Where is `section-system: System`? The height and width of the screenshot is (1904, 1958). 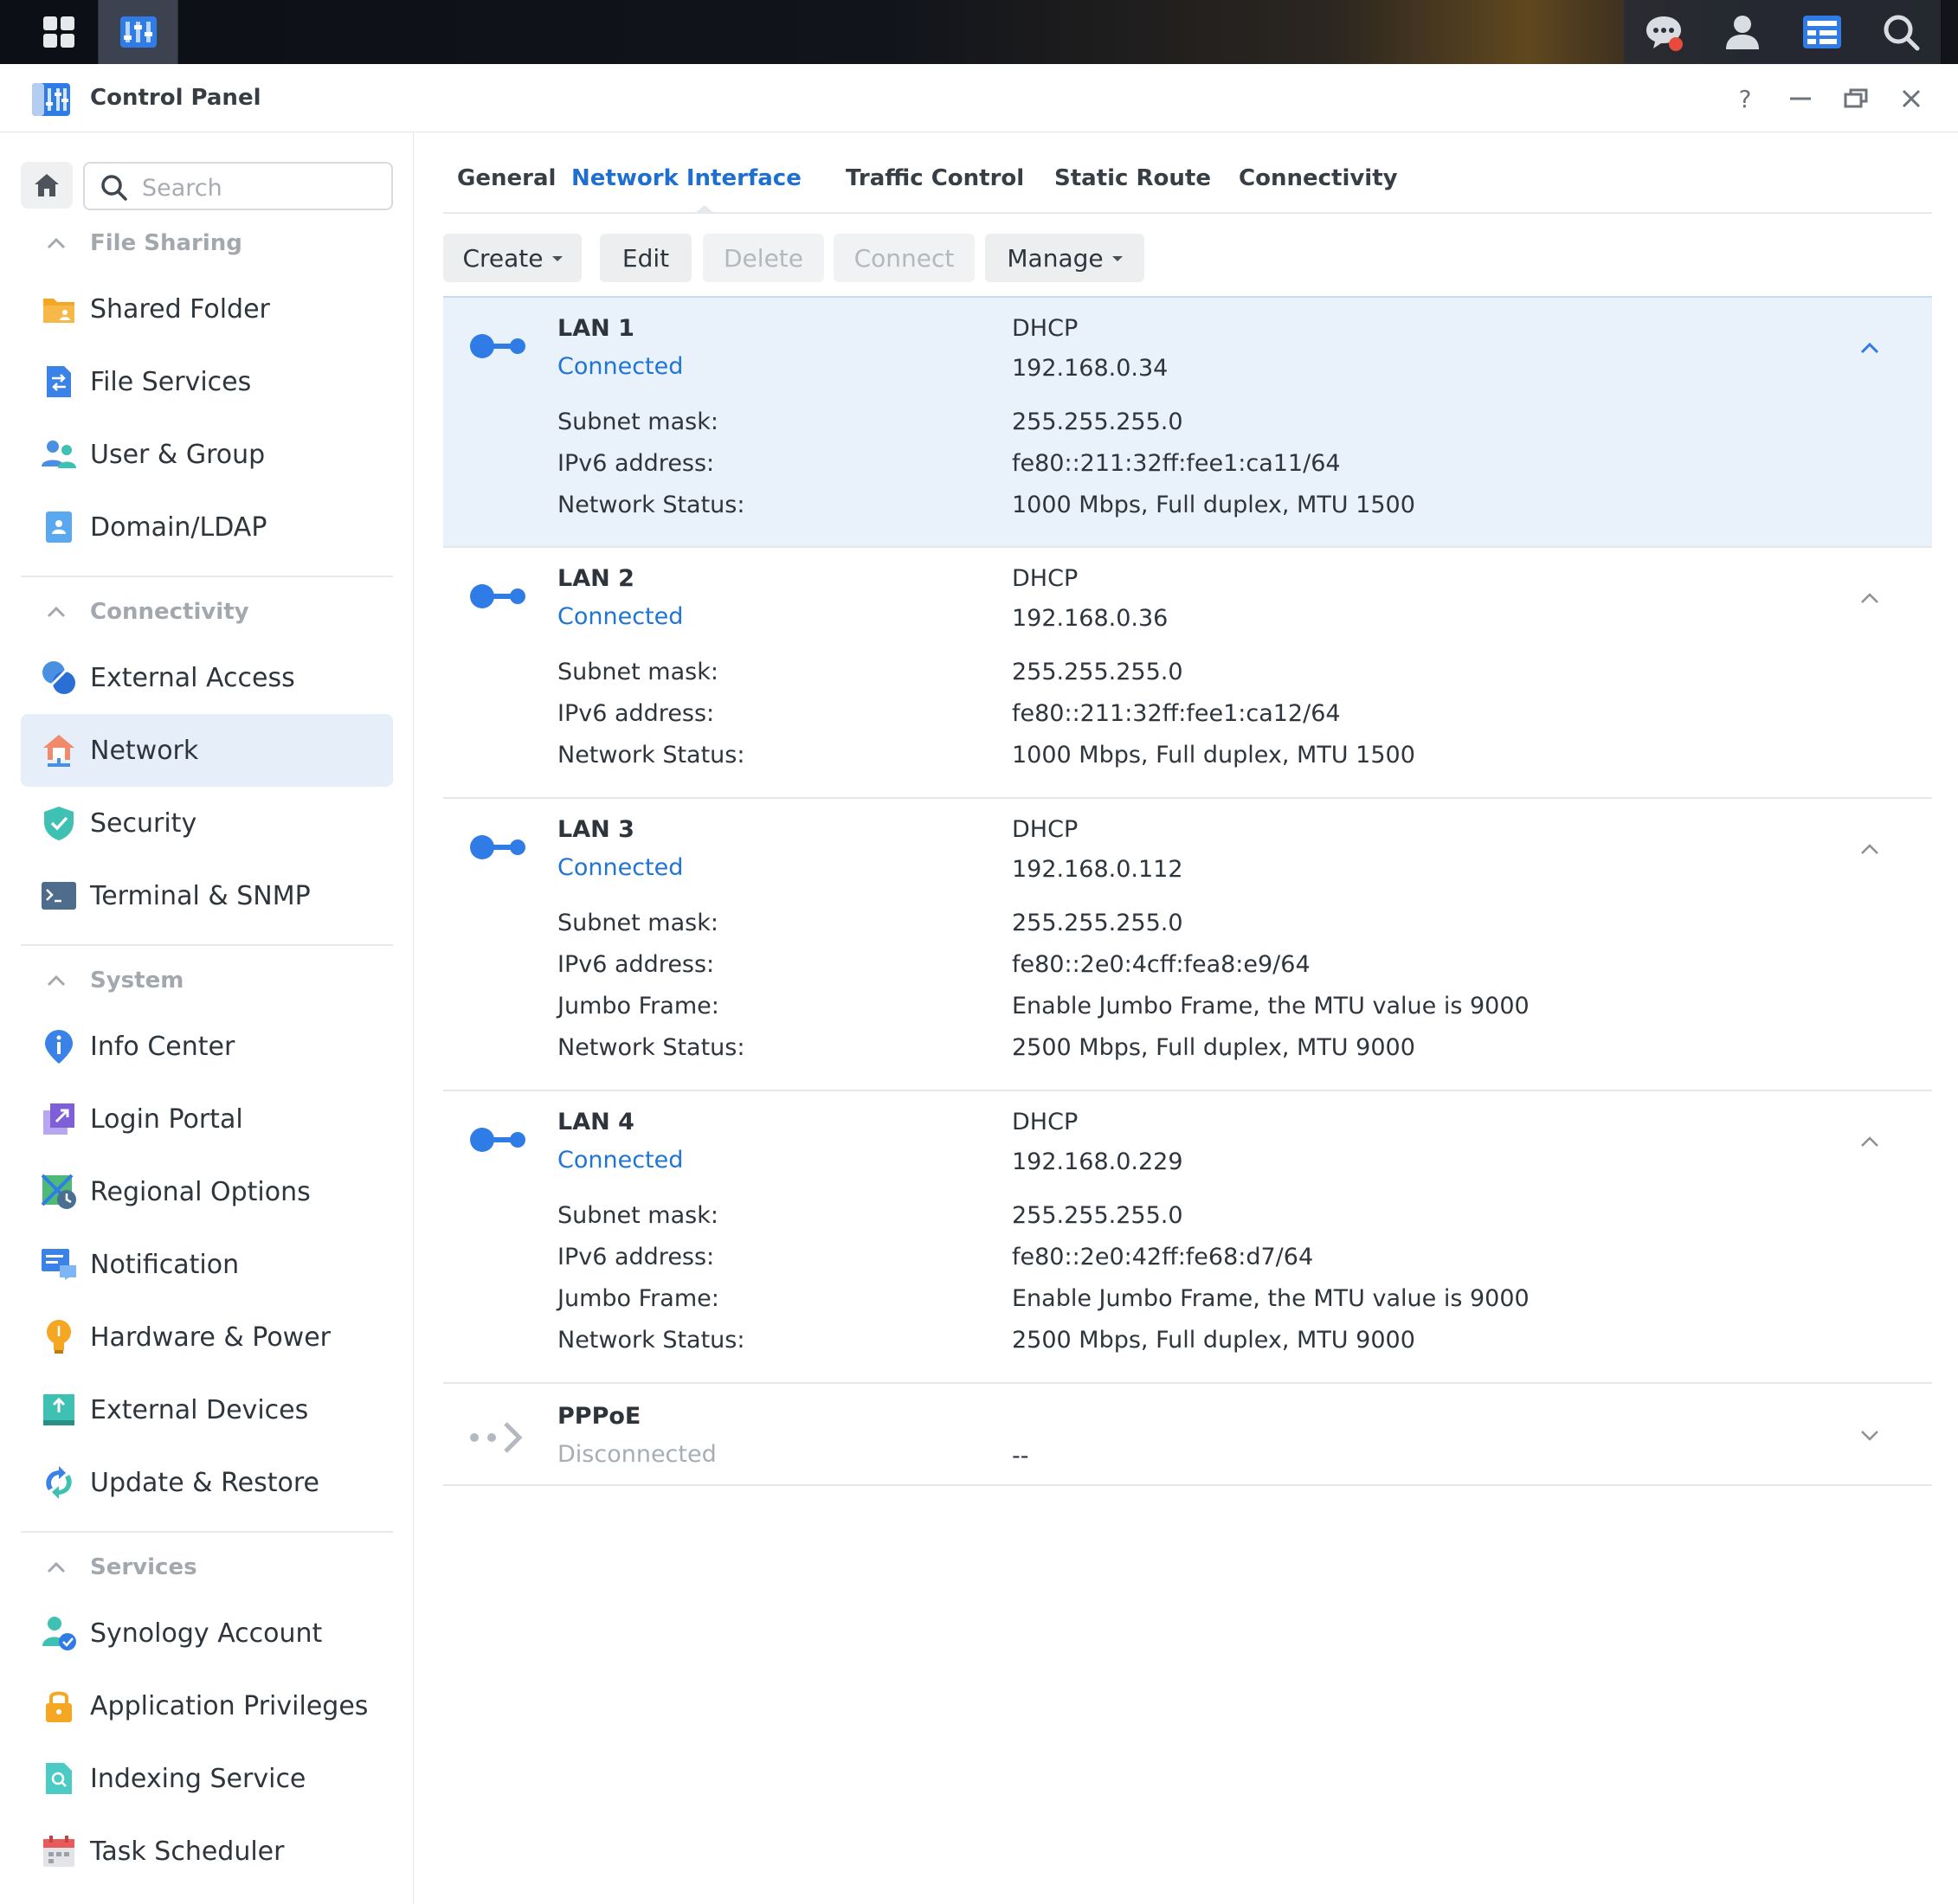 section-system: System is located at coordinates (115, 980).